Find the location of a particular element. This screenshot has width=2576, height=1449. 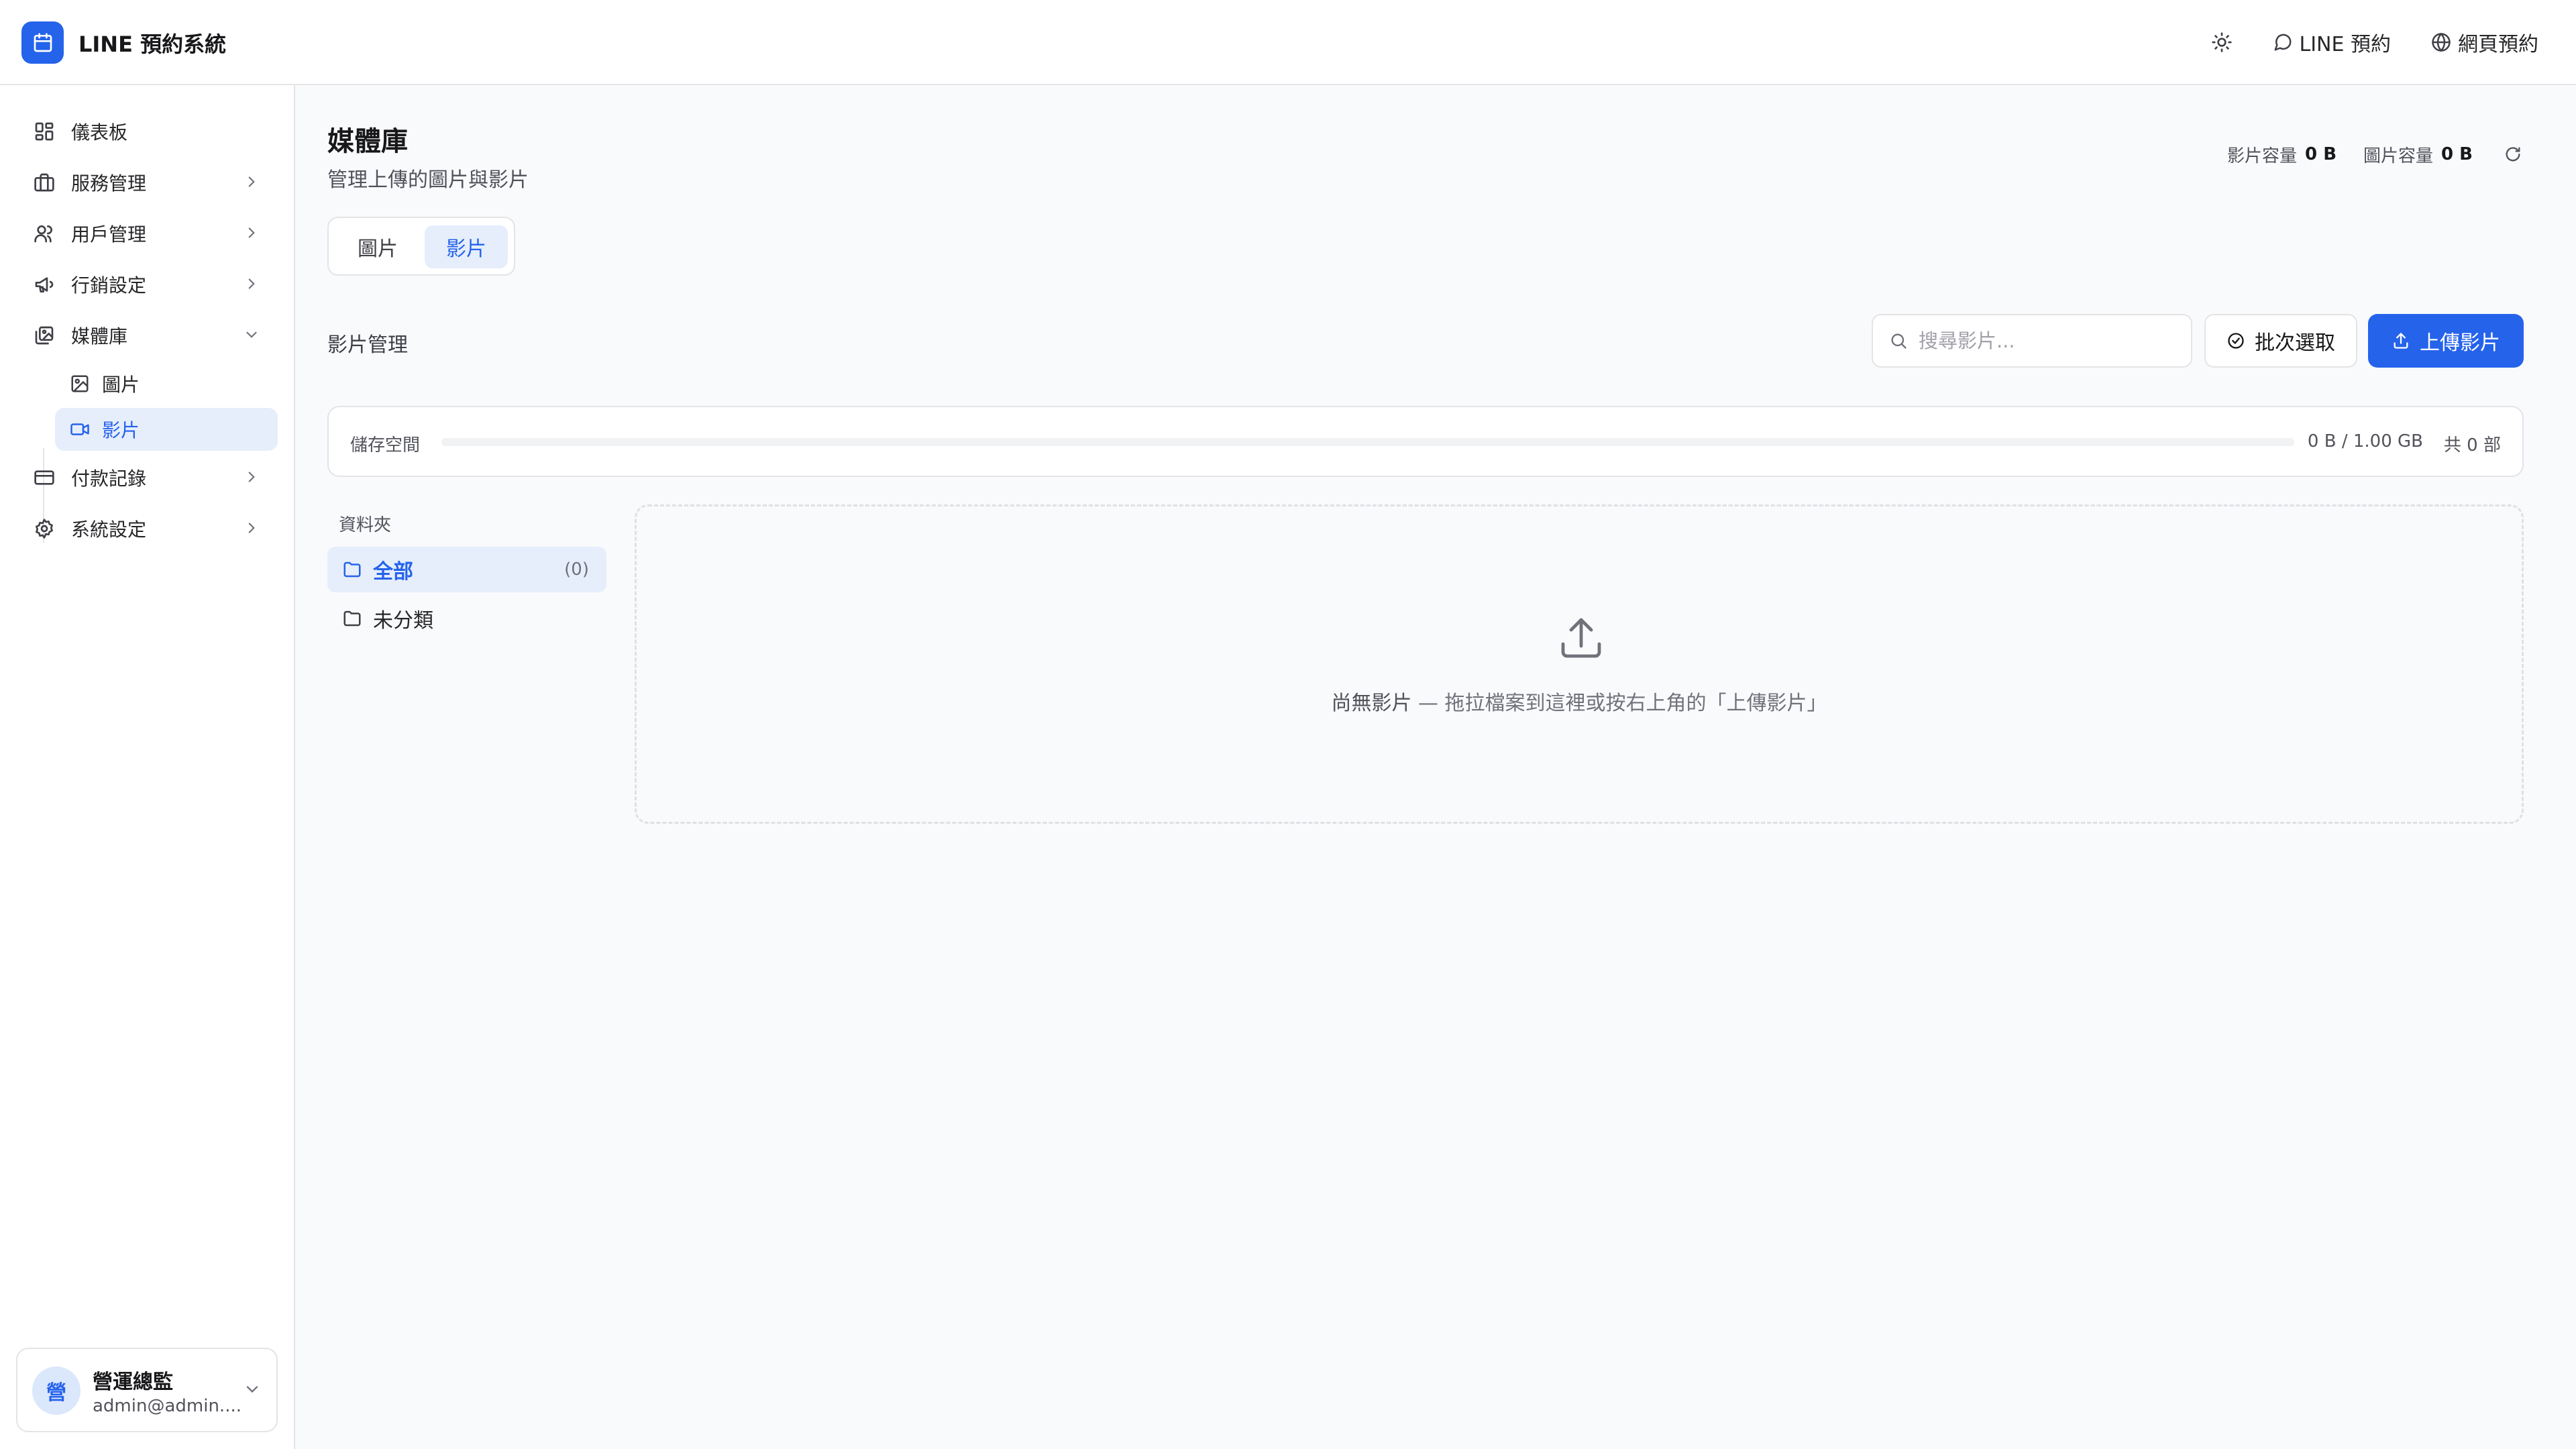

sun-icon is located at coordinates (2222, 42).